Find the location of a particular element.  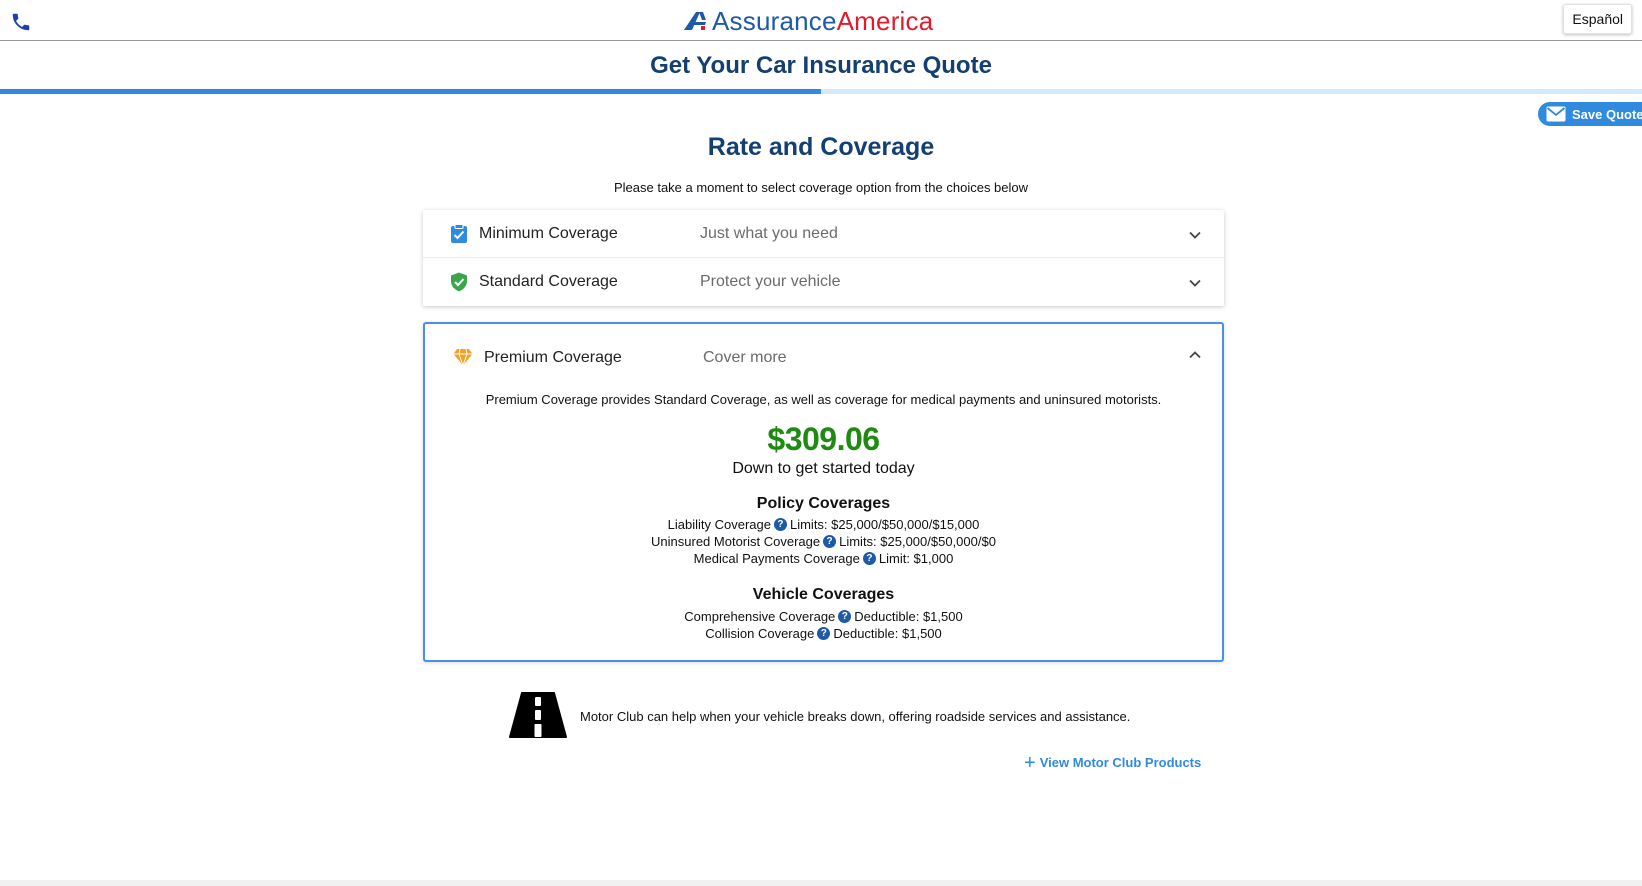

envelope-icon is located at coordinates (1556, 114).